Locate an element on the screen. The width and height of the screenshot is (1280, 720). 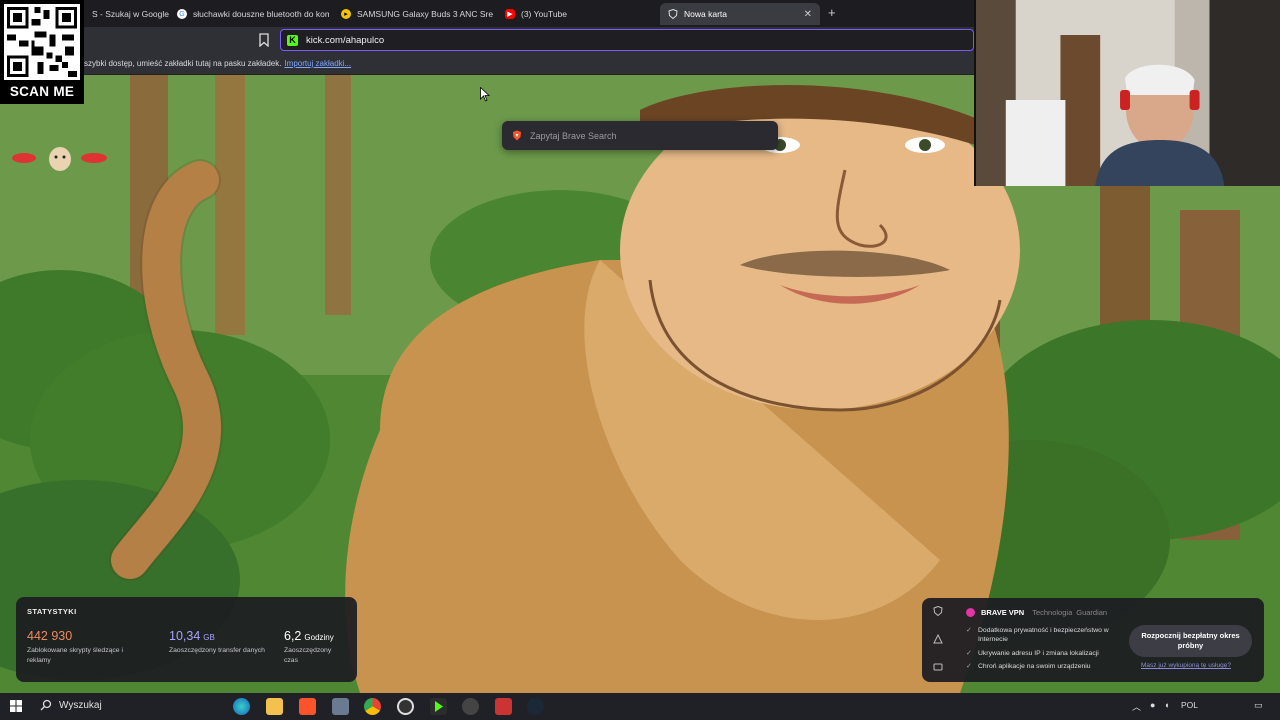
kick-app-icon is located at coordinates (438, 706).